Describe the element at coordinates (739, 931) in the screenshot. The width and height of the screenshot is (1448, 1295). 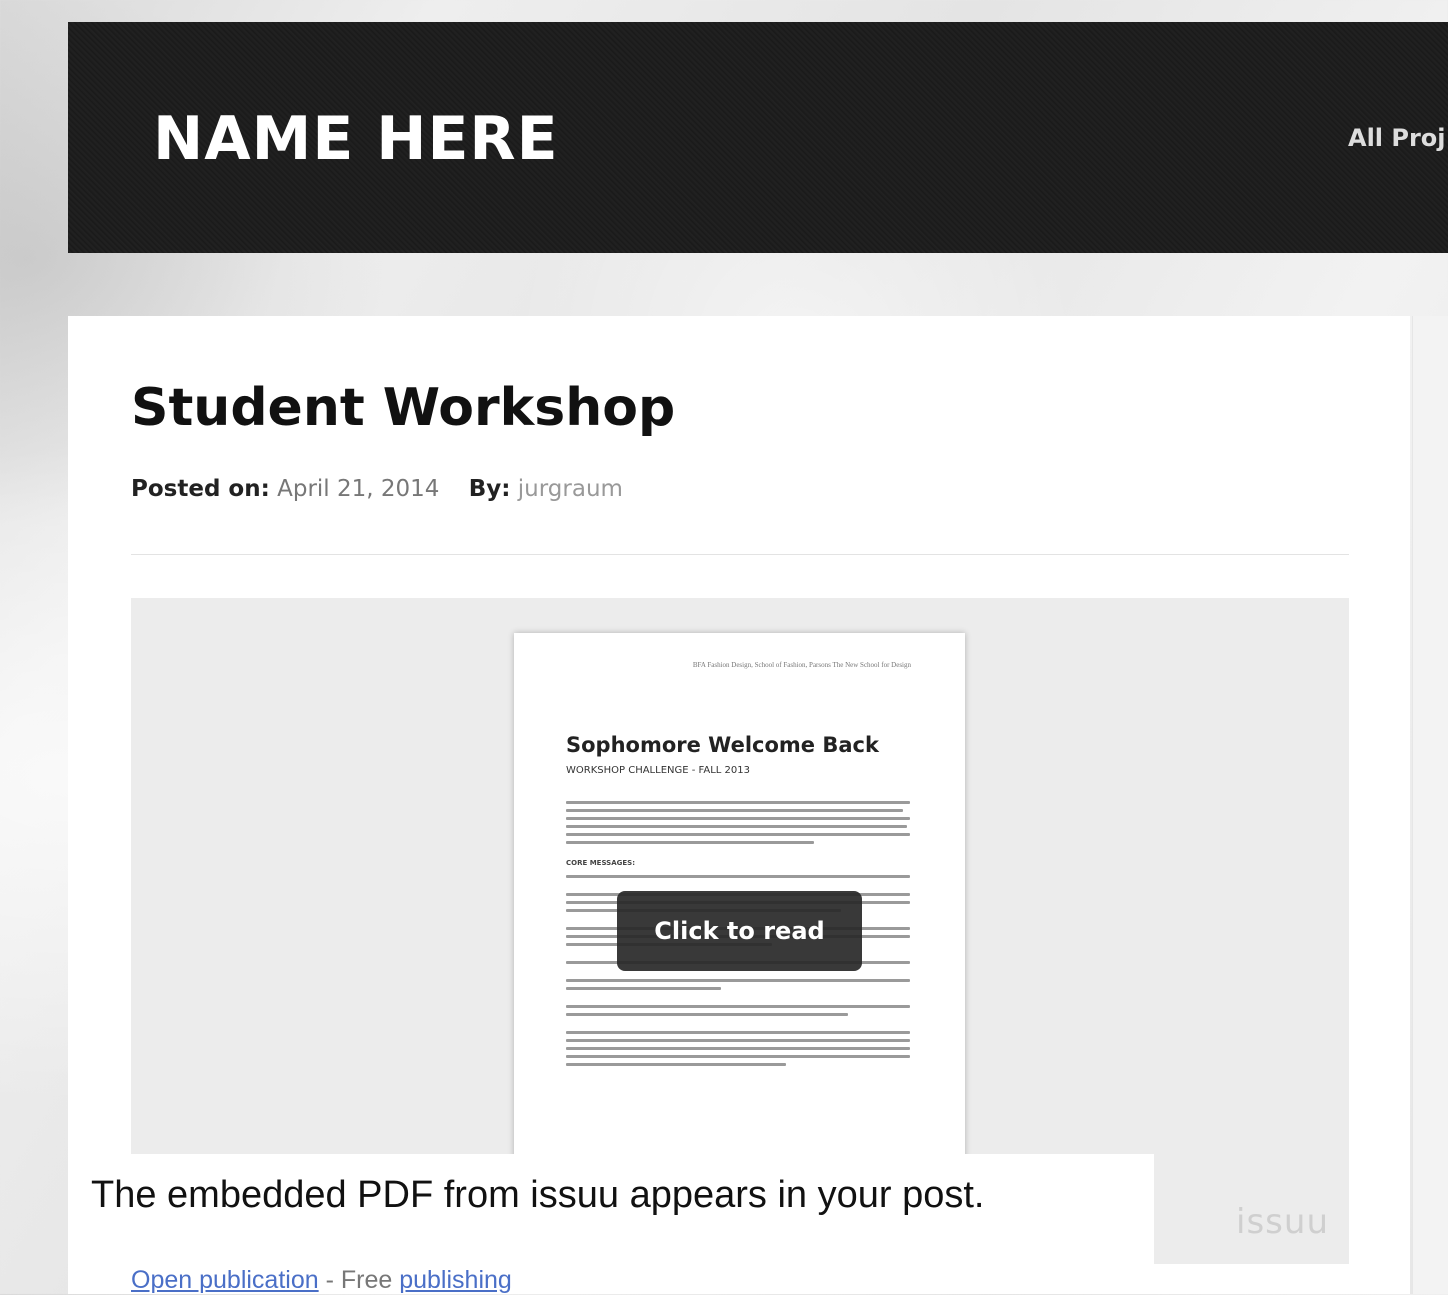
I see `click-to-read-button: Click to read` at that location.